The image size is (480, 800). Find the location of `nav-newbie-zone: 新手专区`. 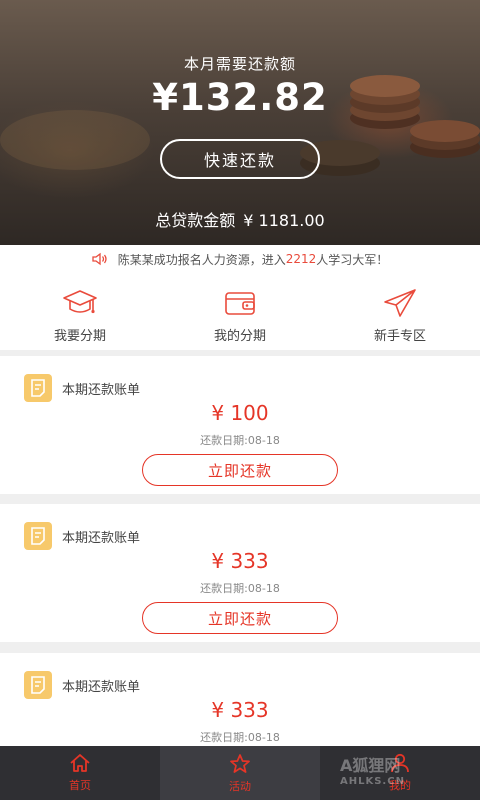

nav-newbie-zone: 新手专区 is located at coordinates (400, 311).